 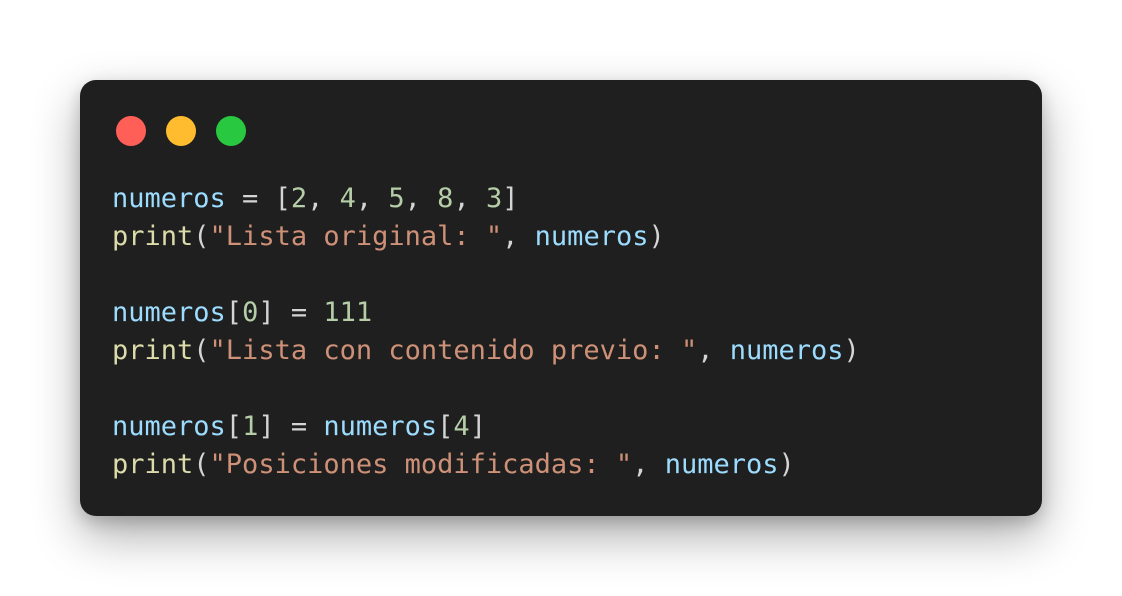 I want to click on code-token-num: 1, so click(x=250, y=426).